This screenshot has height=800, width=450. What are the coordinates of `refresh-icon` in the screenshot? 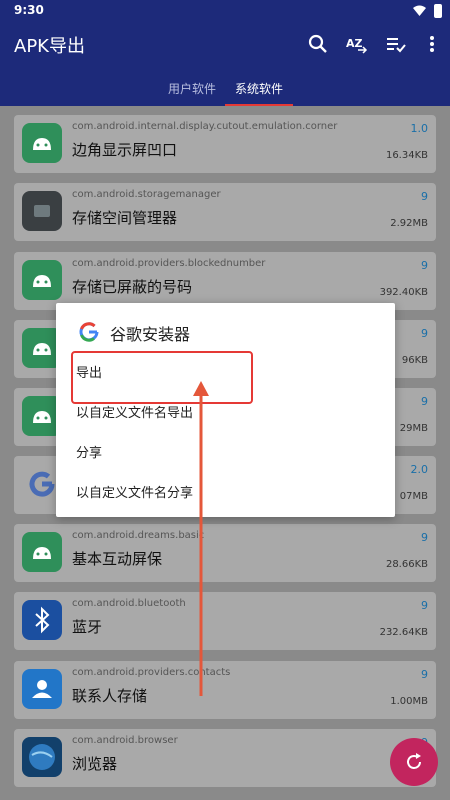 It's located at (414, 761).